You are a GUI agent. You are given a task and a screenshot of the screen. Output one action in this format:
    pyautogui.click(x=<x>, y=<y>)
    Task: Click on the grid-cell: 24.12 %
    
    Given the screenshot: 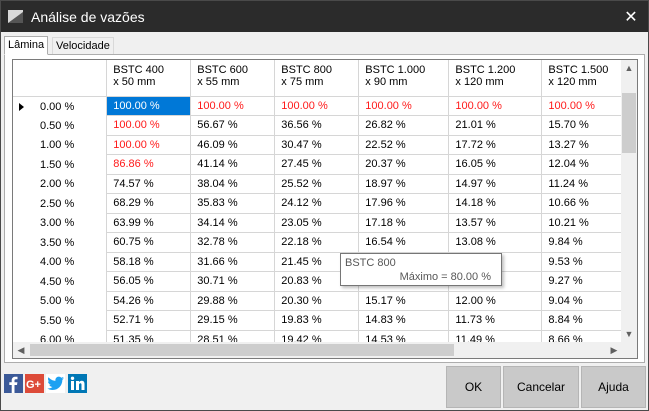 What is the action you would take?
    pyautogui.click(x=317, y=203)
    